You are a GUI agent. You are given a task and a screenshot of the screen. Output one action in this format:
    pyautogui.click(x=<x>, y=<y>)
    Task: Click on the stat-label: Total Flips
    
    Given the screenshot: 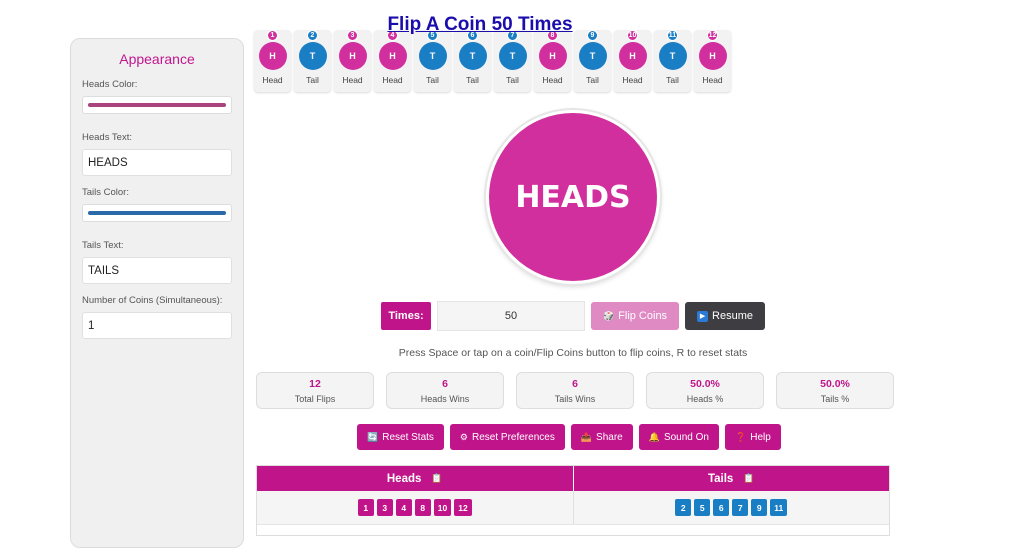 What is the action you would take?
    pyautogui.click(x=315, y=398)
    